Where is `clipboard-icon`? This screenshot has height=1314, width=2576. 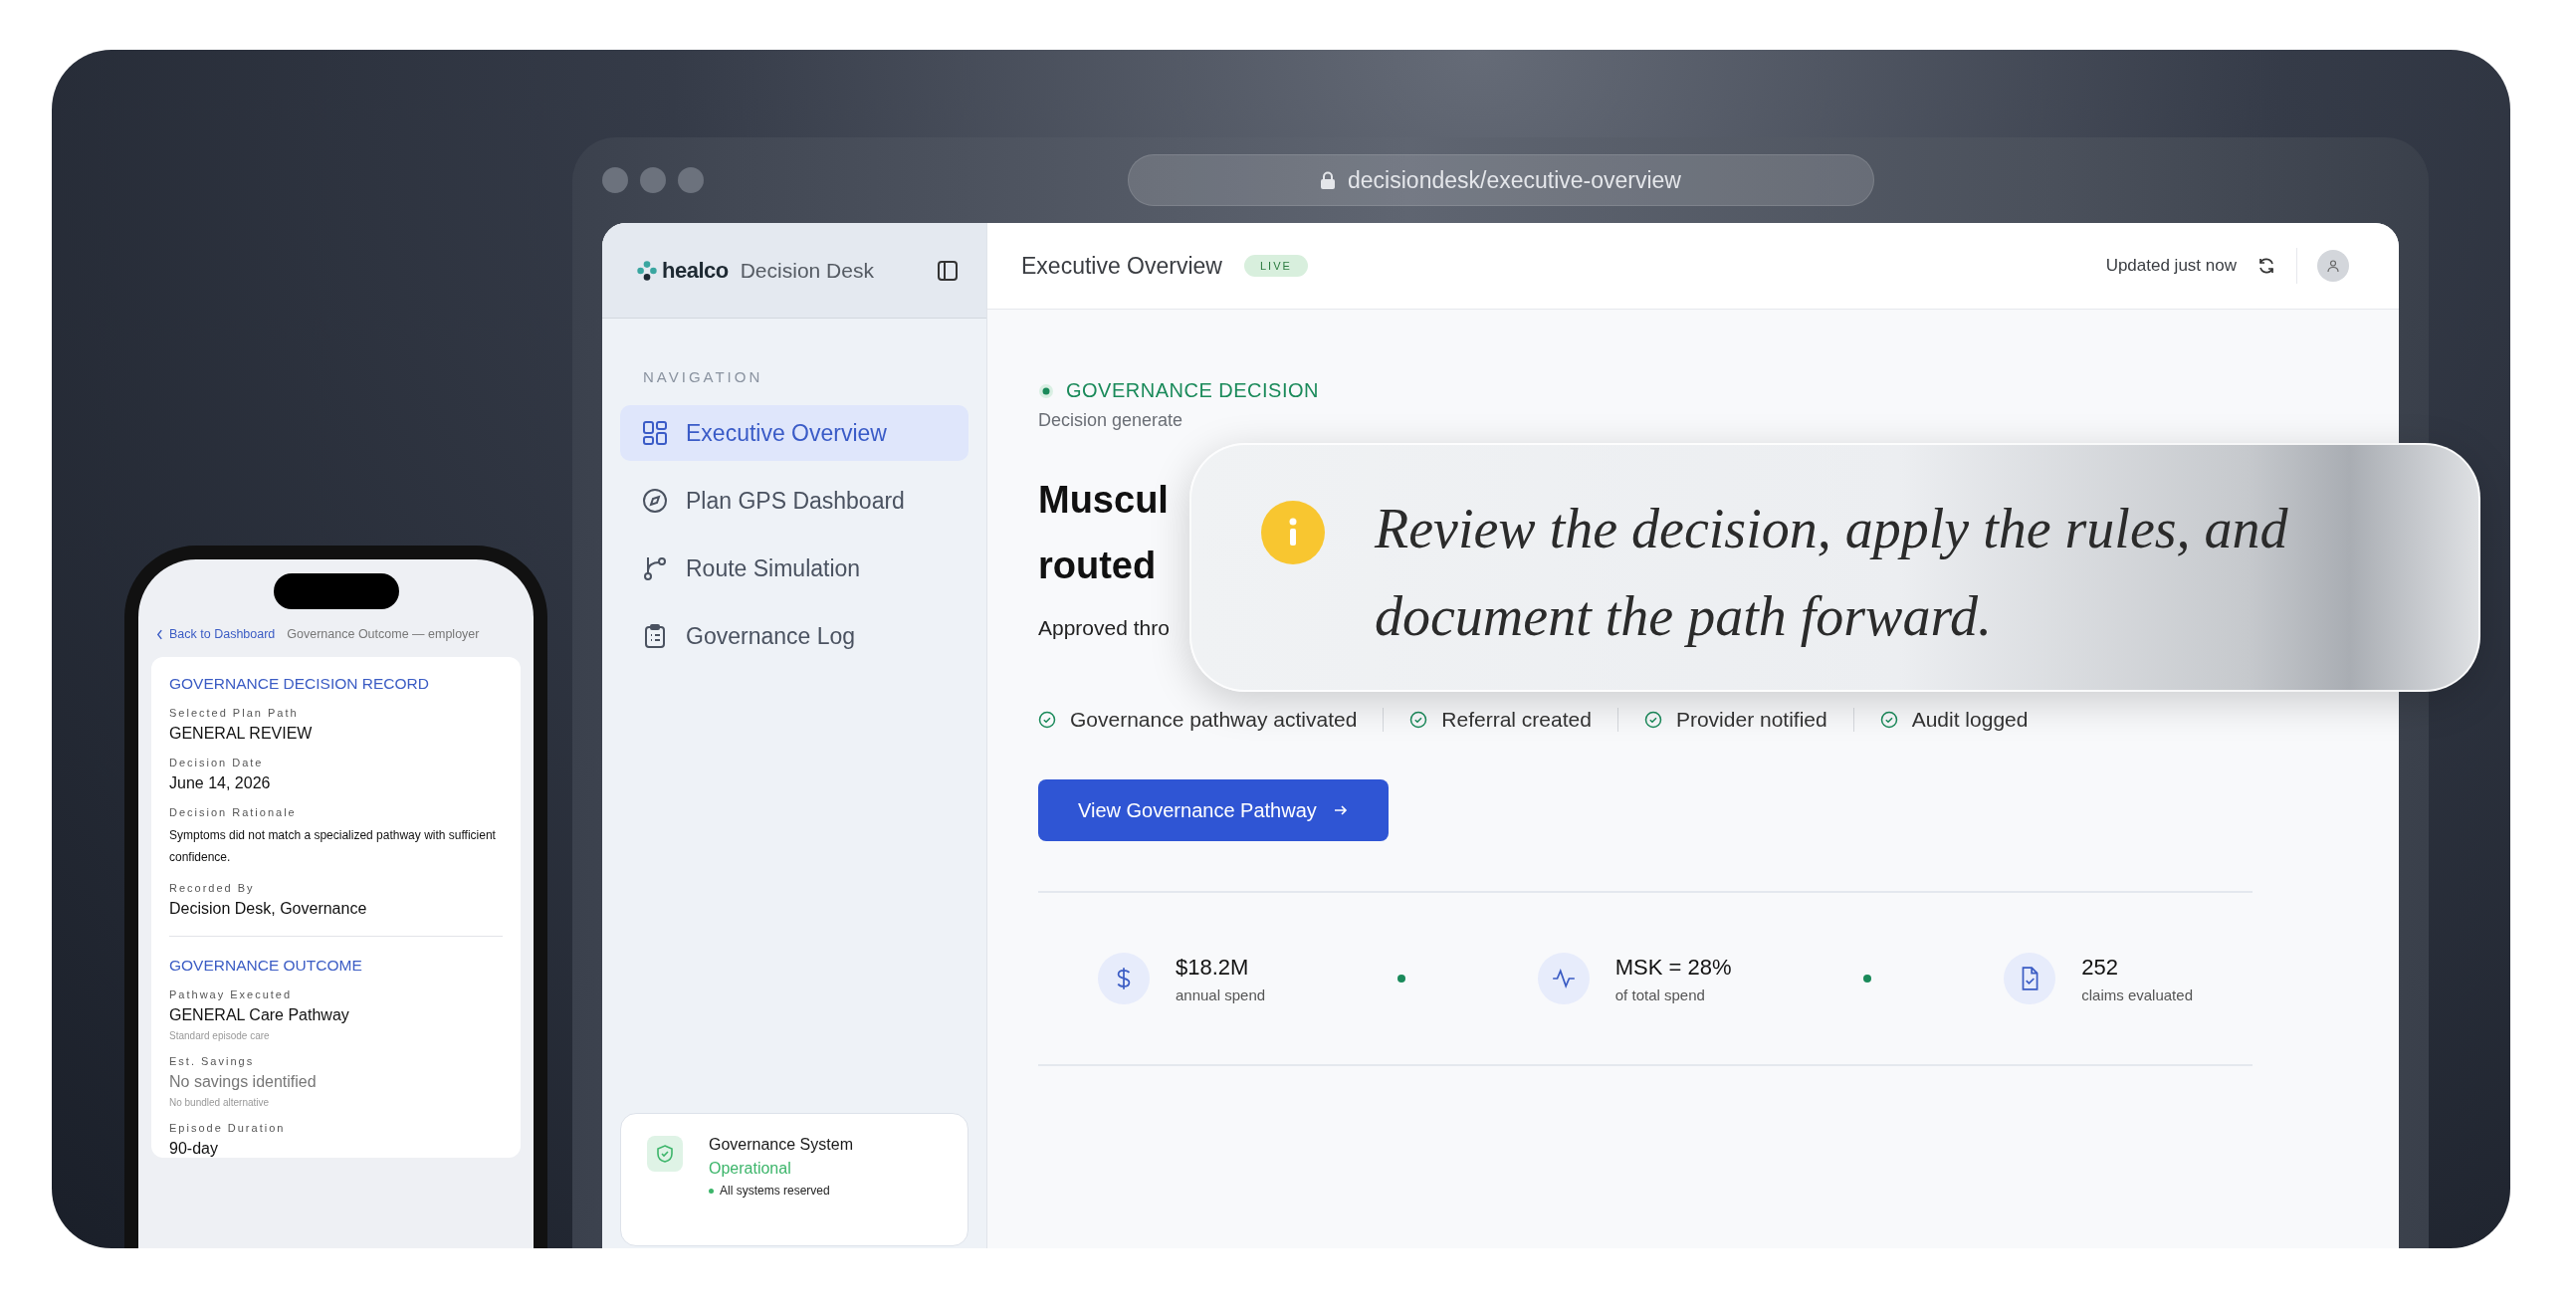 clipboard-icon is located at coordinates (655, 636).